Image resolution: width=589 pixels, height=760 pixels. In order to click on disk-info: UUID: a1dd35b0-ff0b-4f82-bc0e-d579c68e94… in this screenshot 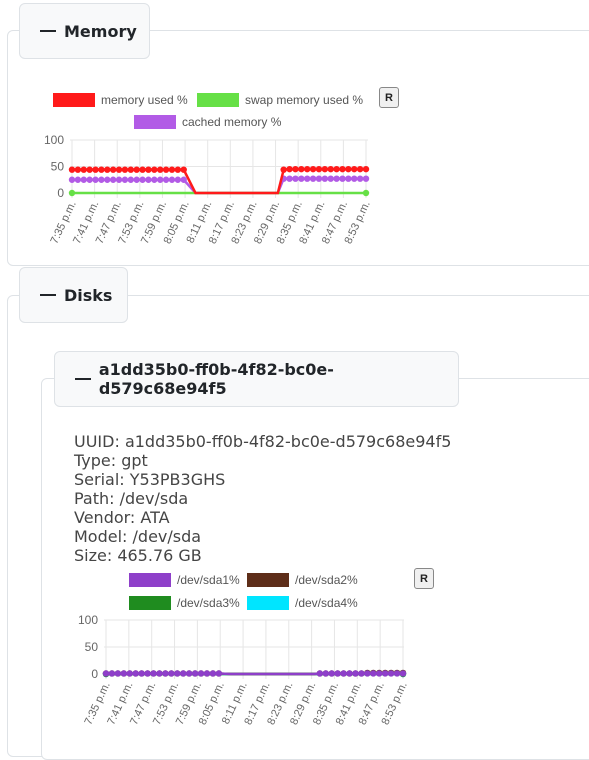, I will do `click(262, 498)`.